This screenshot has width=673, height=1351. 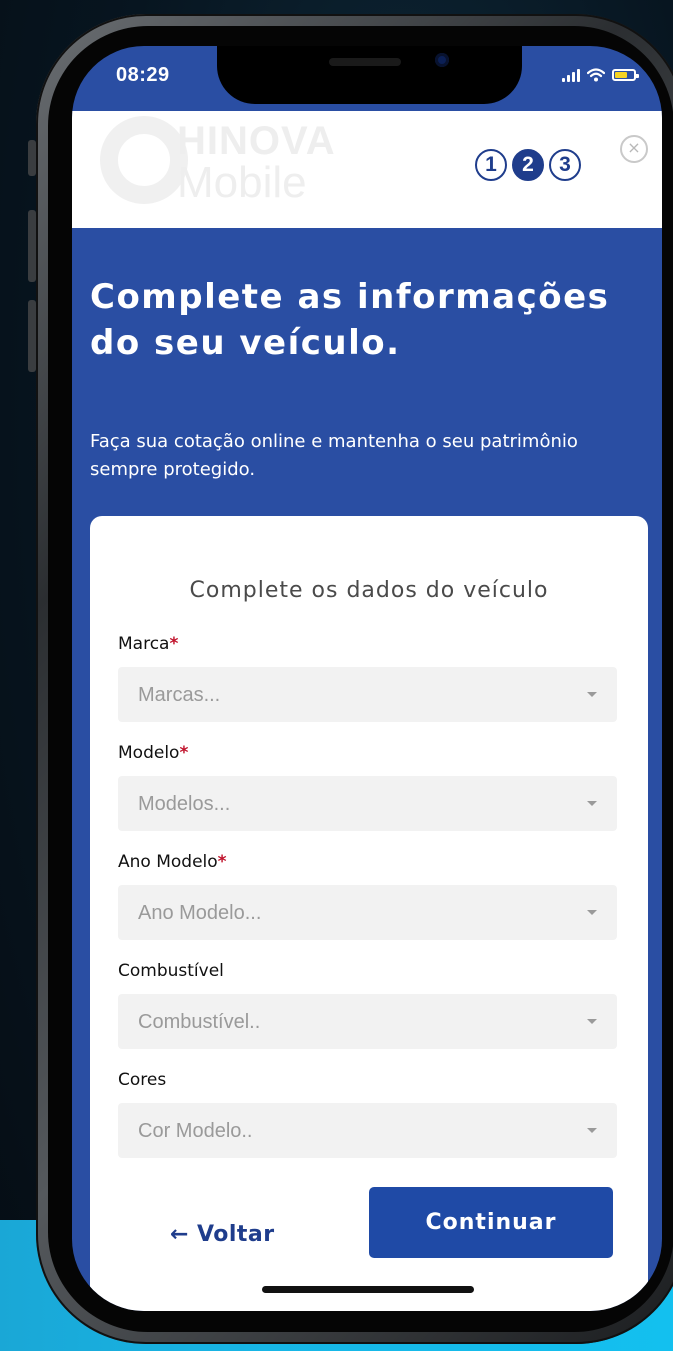 What do you see at coordinates (491, 1222) in the screenshot?
I see `continue-button: Continuar` at bounding box center [491, 1222].